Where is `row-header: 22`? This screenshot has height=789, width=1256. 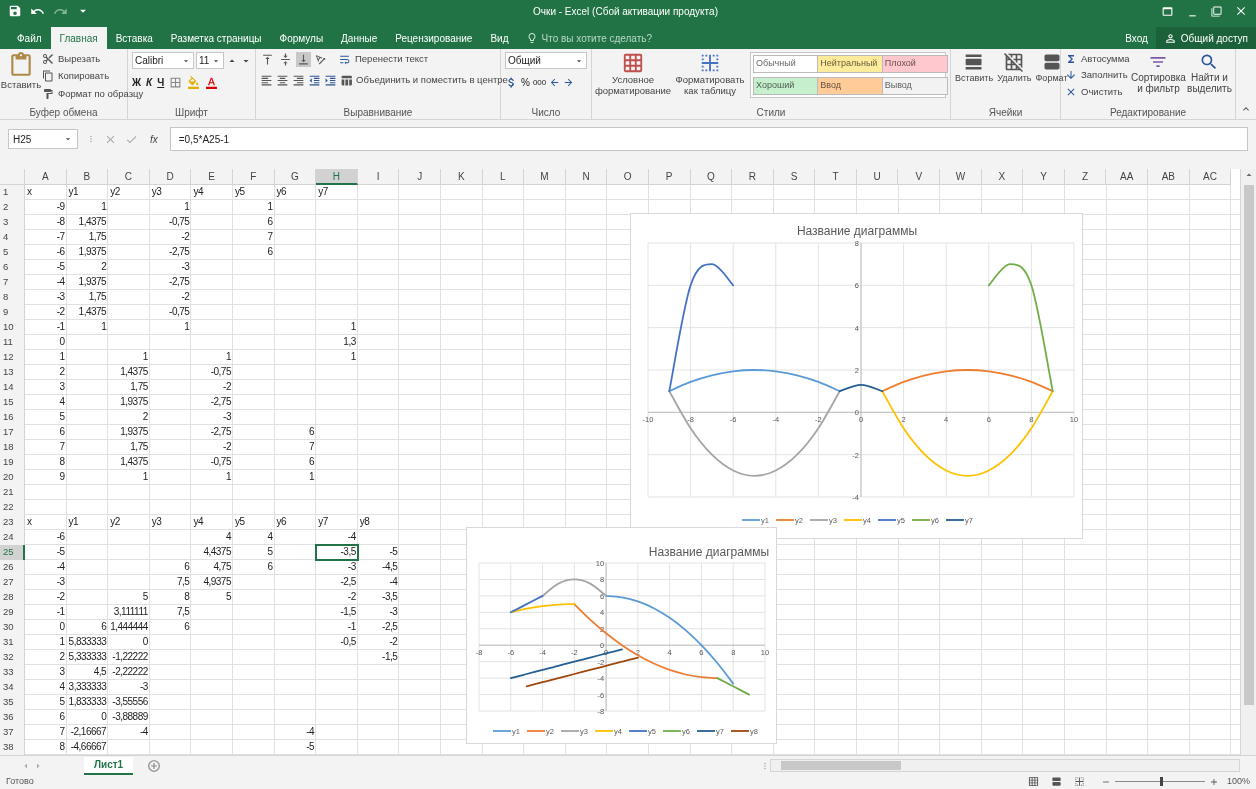 row-header: 22 is located at coordinates (12, 507).